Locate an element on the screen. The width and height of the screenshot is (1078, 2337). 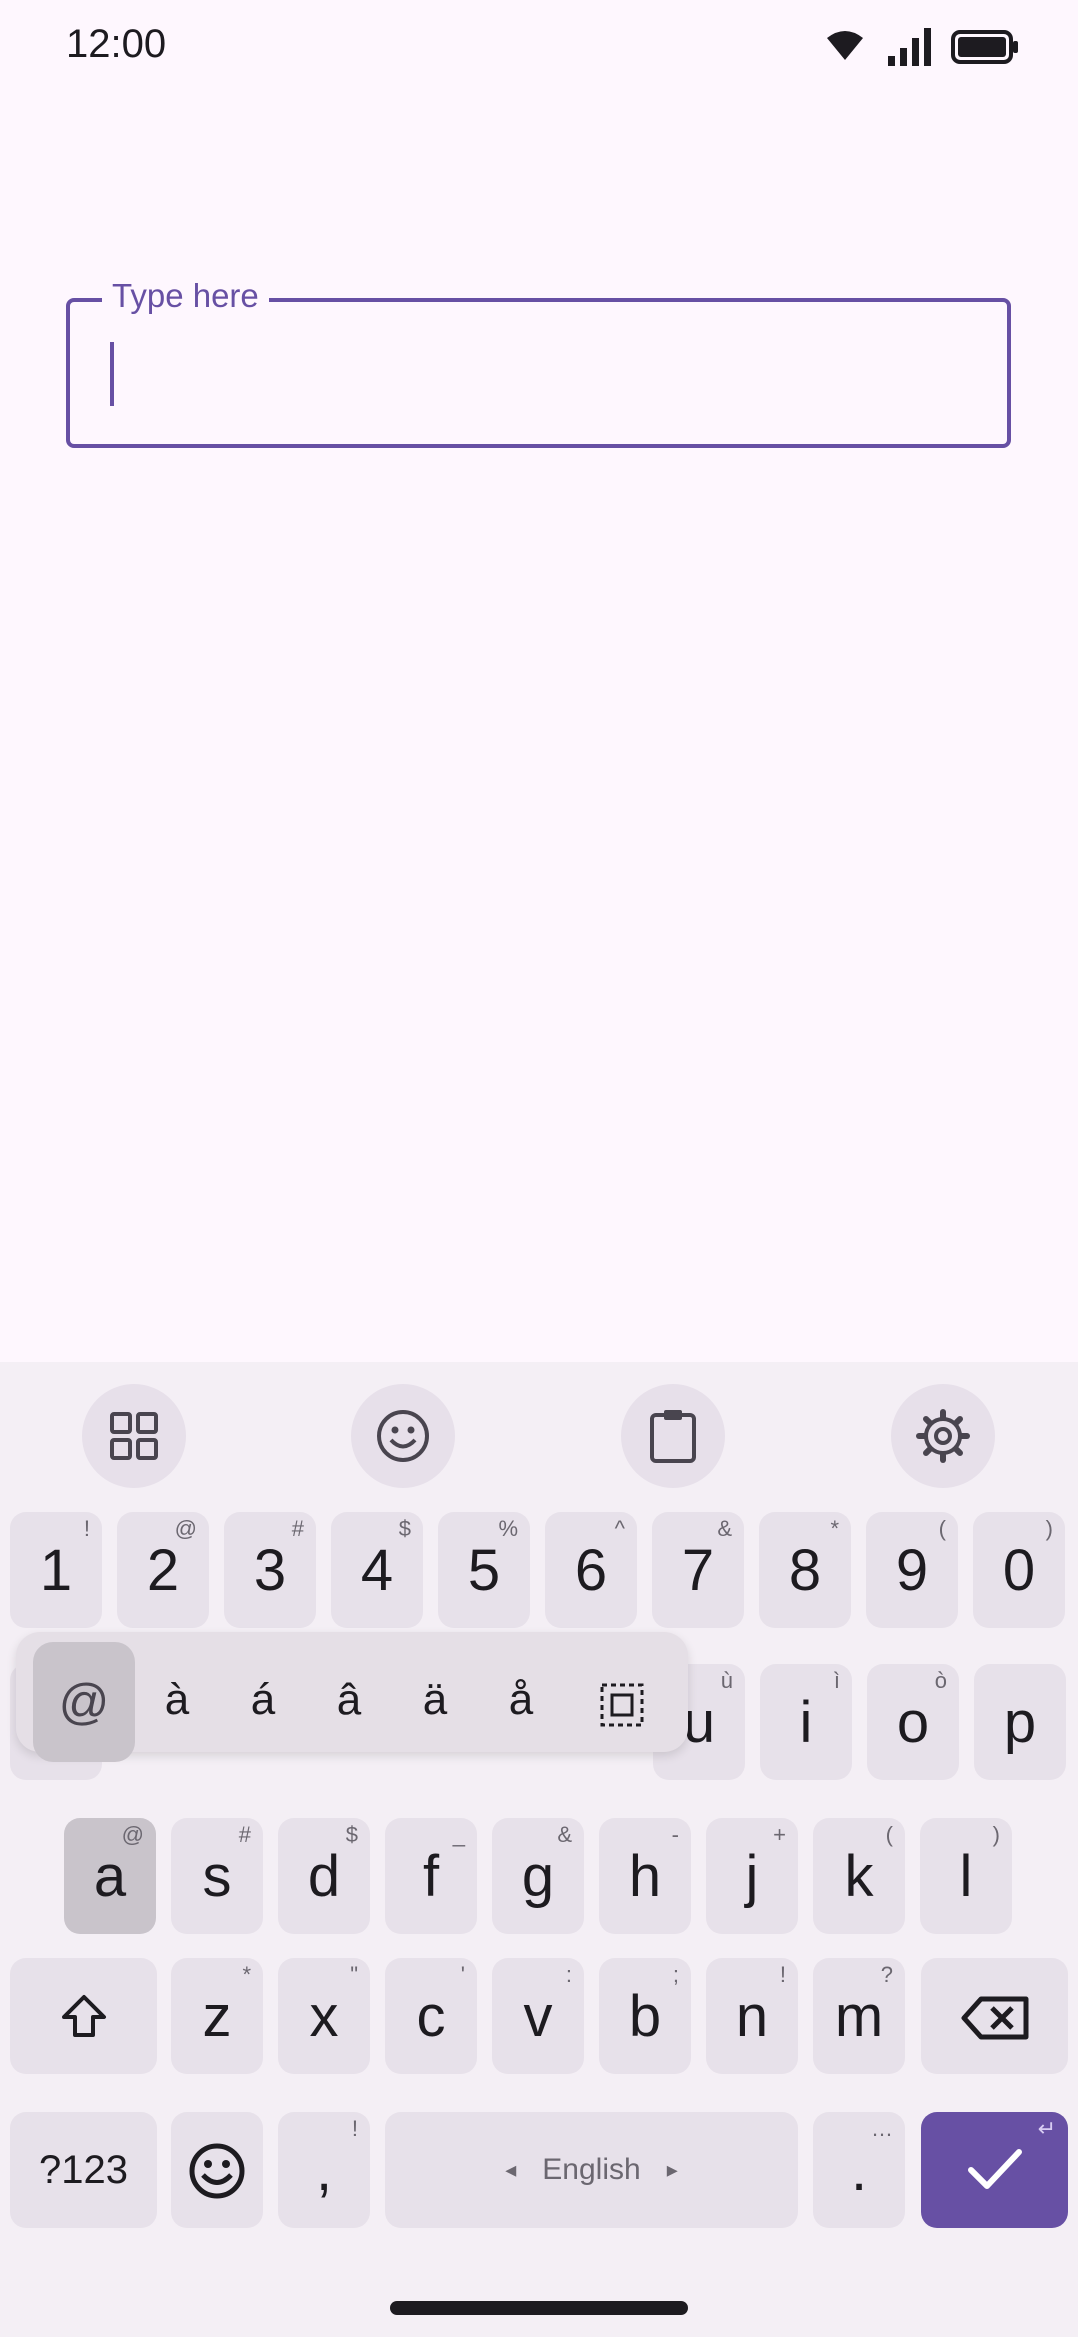
key-hint: ' is located at coordinates (462, 1974).